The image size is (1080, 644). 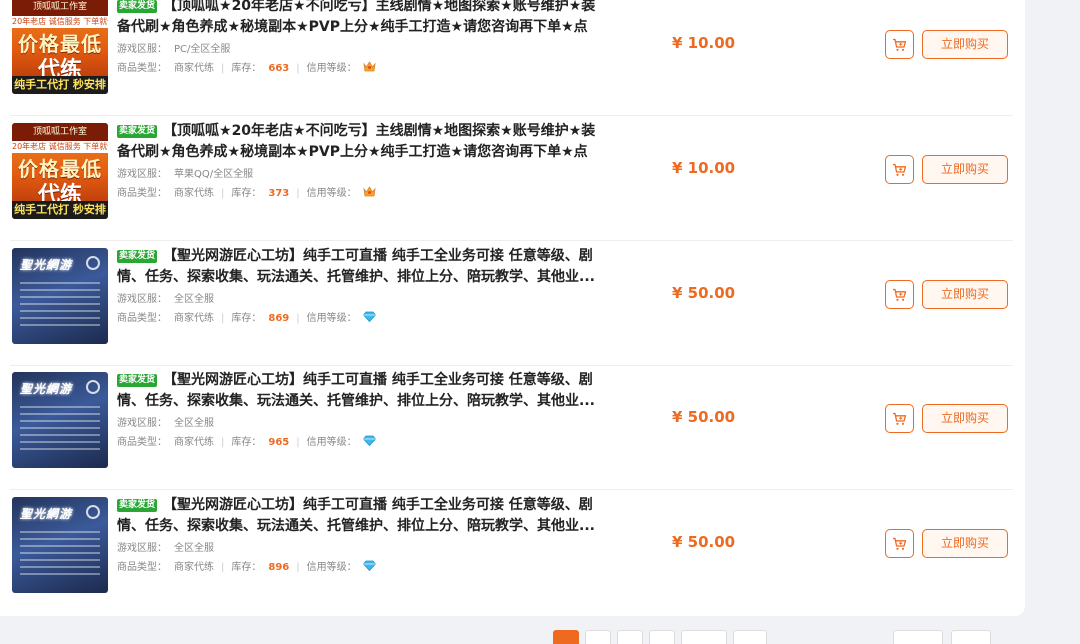 What do you see at coordinates (357, 193) in the screenshot?
I see `detail-row: 商品类型： 商家代练 | 库存： 373 | 信用等级：` at bounding box center [357, 193].